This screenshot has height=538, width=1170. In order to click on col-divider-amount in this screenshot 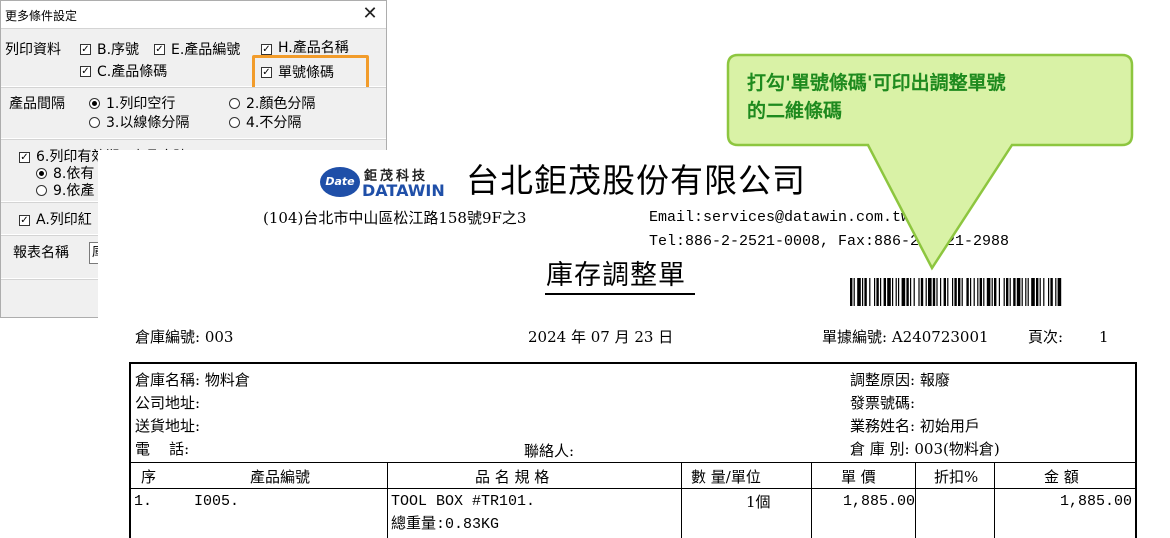, I will do `click(994, 500)`.